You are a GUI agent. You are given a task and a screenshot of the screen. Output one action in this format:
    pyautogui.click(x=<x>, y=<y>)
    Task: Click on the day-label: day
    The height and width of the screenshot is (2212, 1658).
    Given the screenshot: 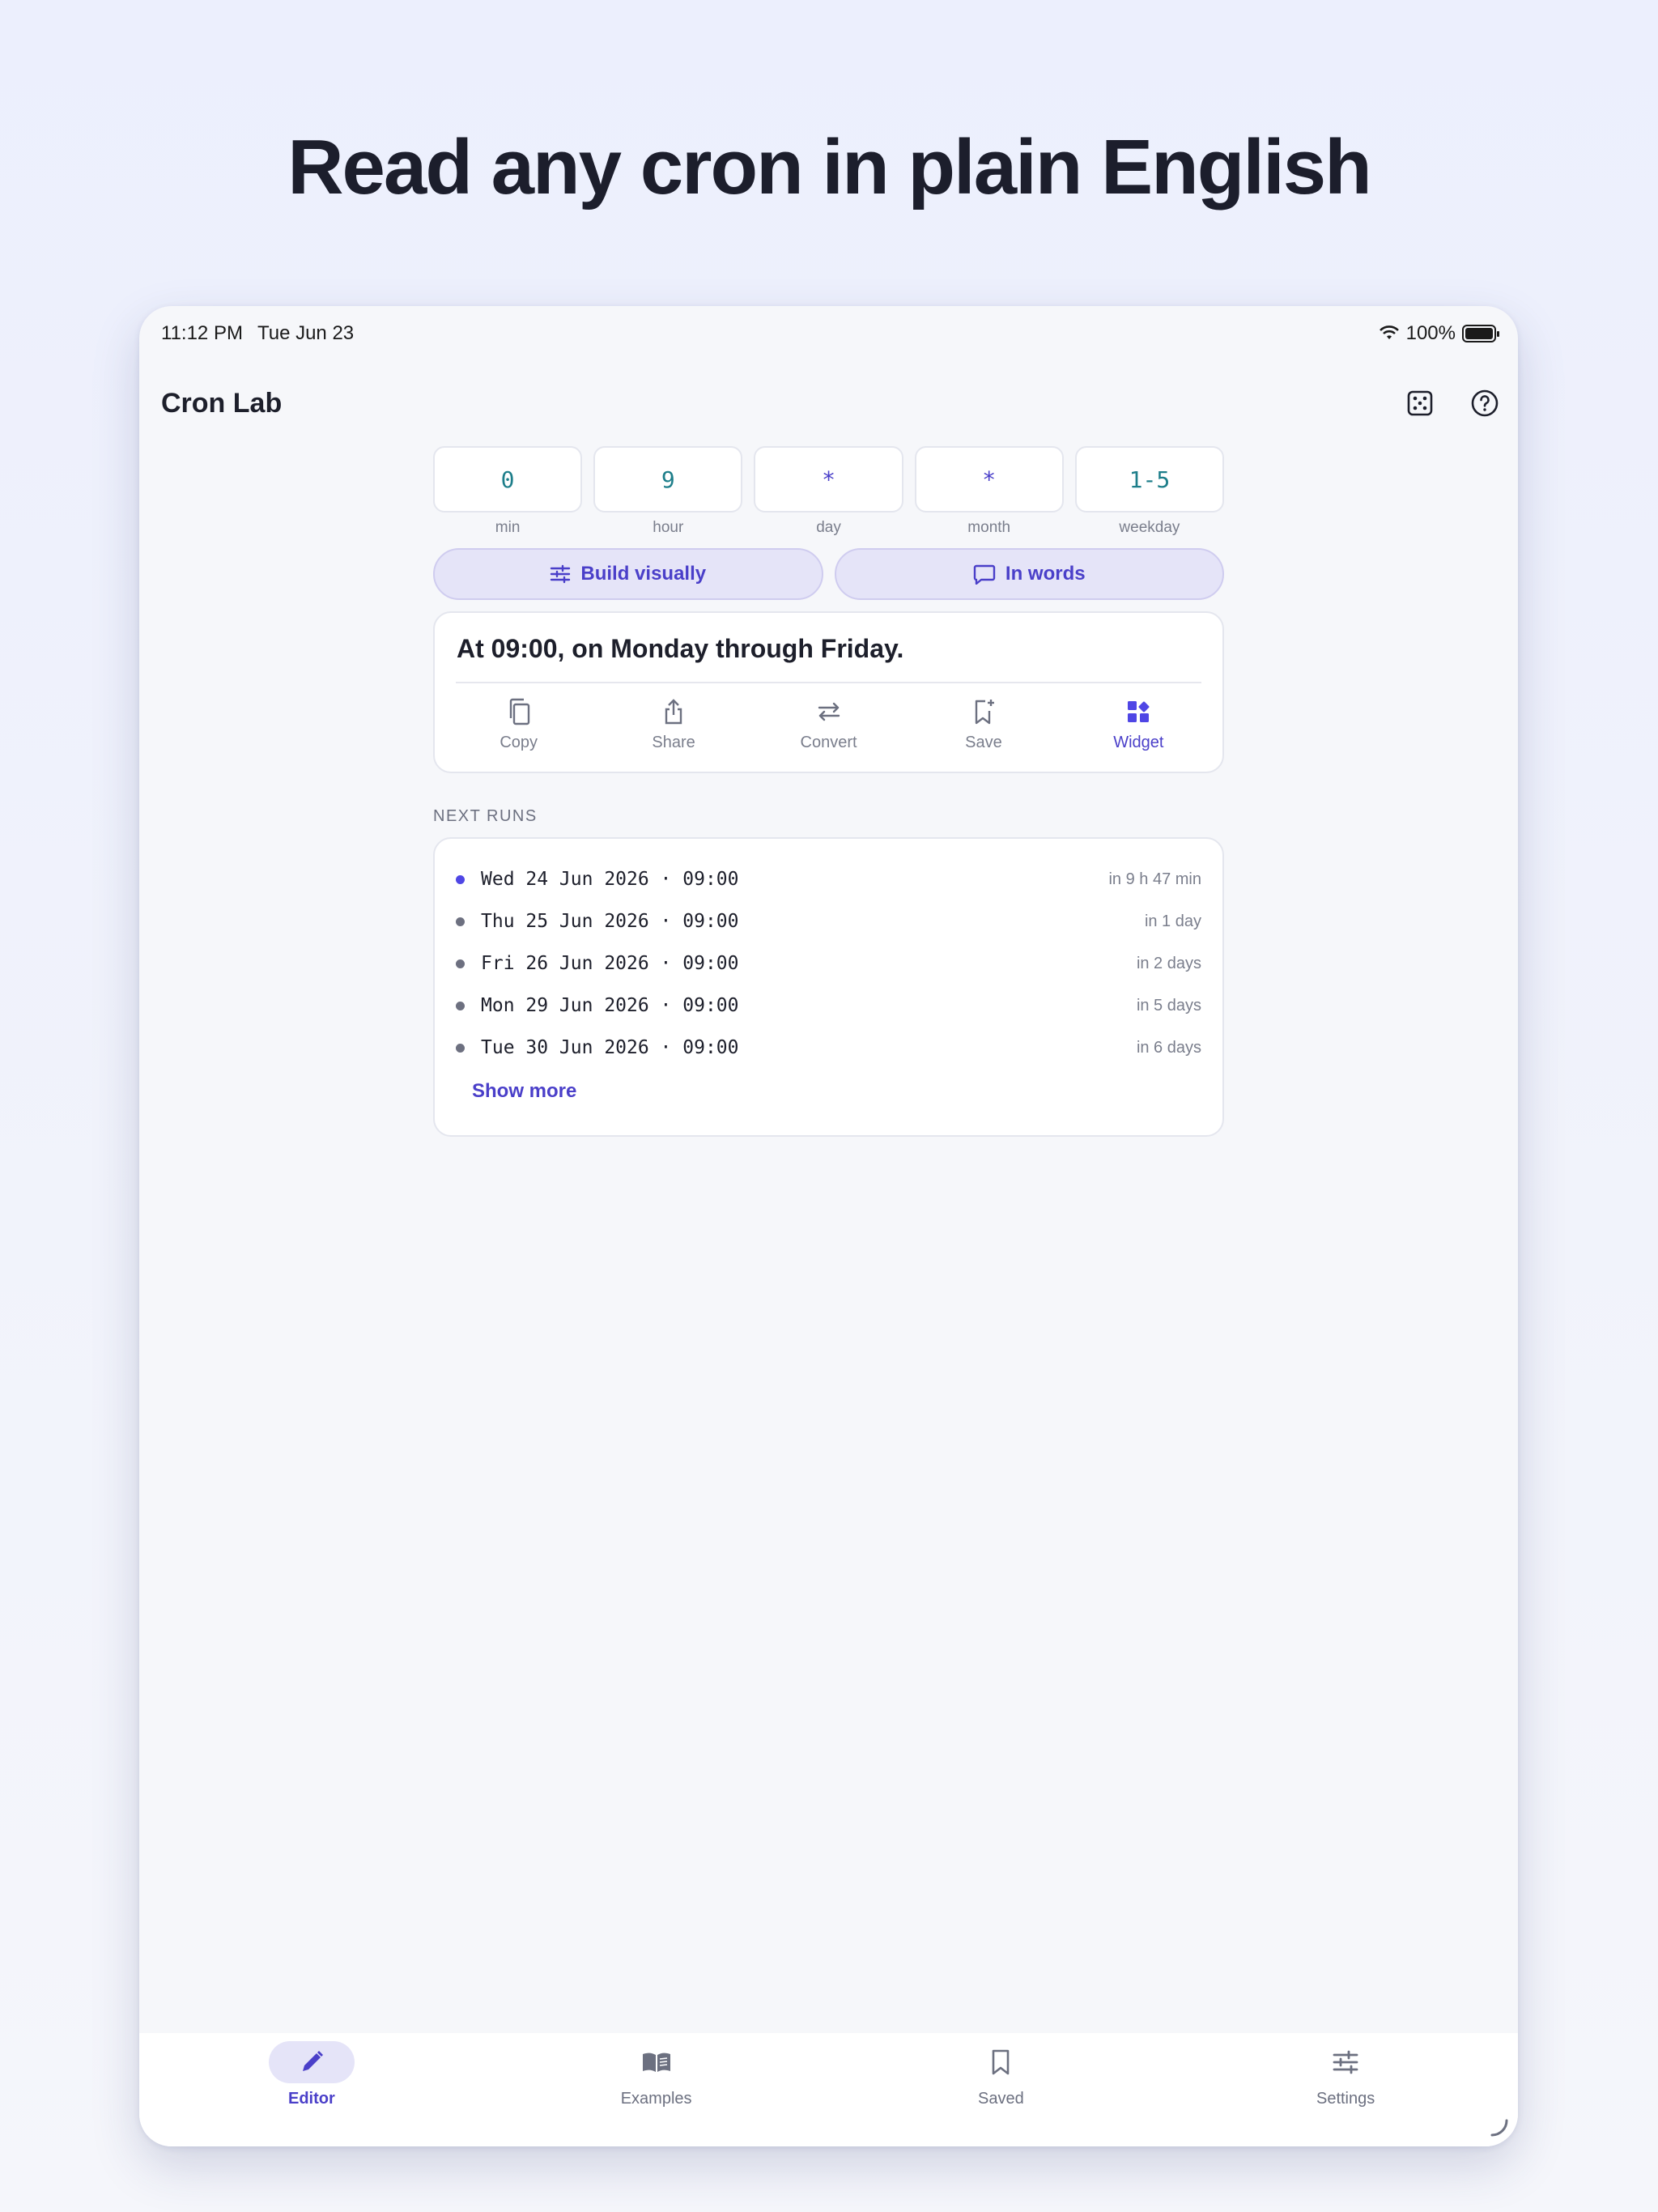 What is the action you would take?
    pyautogui.click(x=828, y=527)
    